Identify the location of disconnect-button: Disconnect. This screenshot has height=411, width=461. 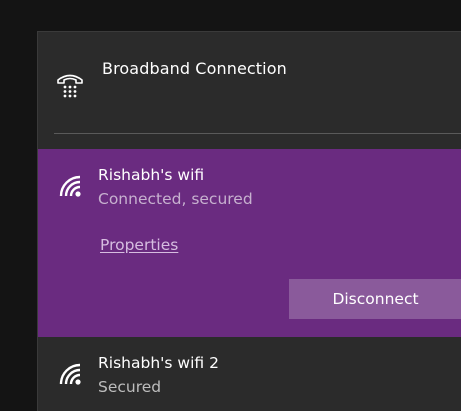
(375, 299).